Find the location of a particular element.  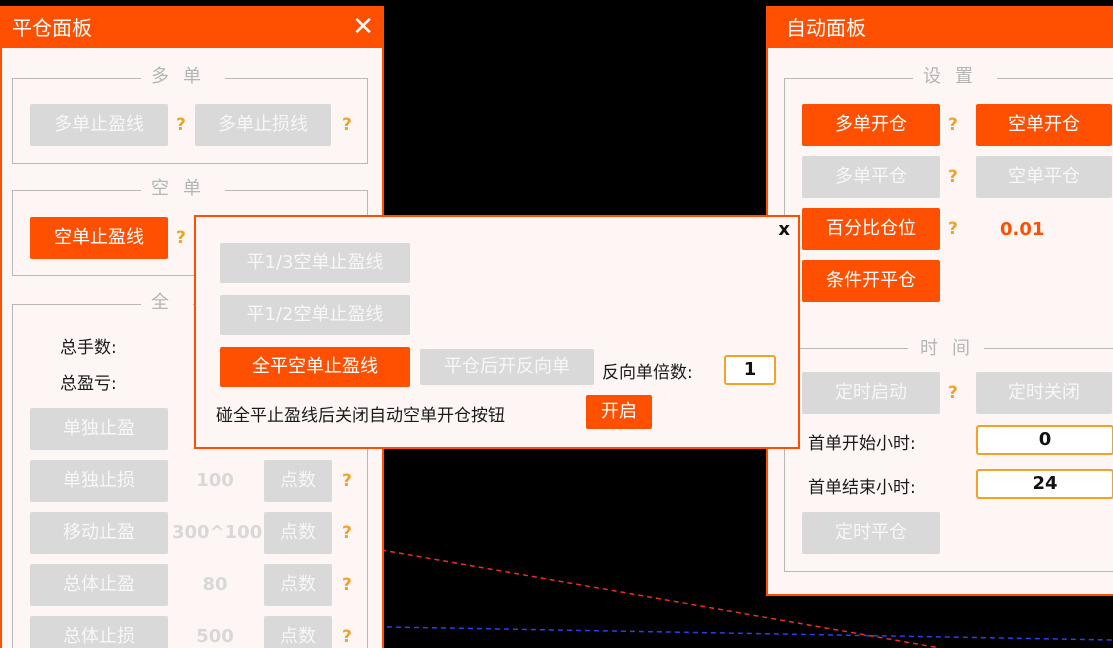

single-stop-loss-value: 100 is located at coordinates (215, 480).